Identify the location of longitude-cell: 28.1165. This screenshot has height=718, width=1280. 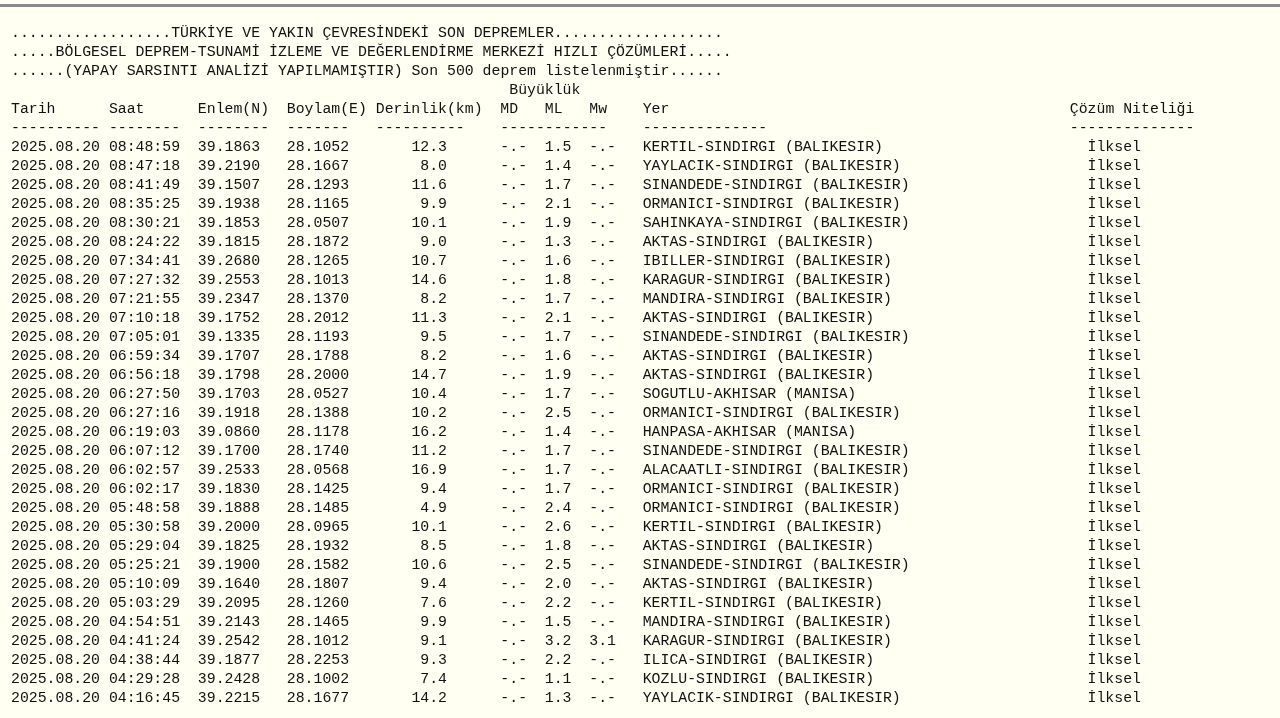
(318, 204).